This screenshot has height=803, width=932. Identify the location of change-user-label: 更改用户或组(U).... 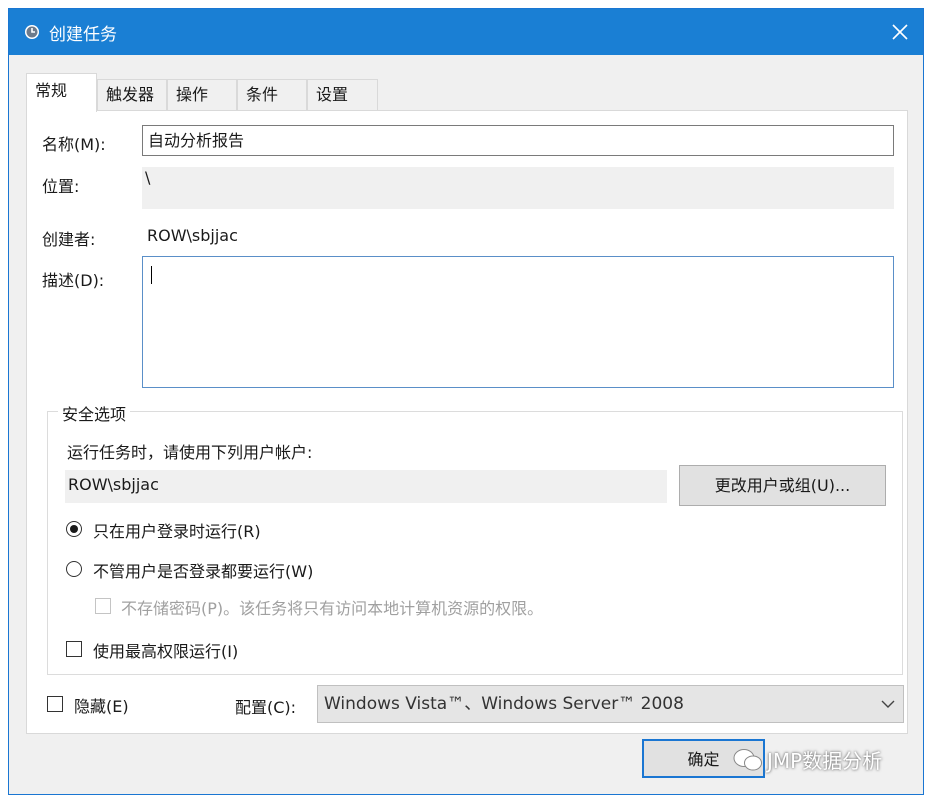
(782, 485).